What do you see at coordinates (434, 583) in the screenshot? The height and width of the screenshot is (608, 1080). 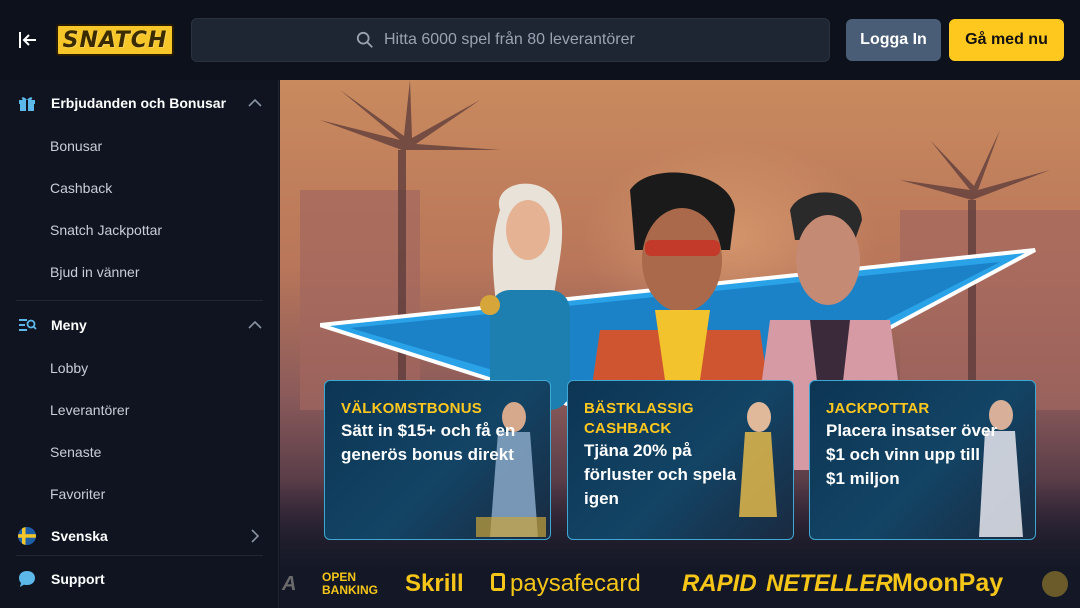 I see `skrill-logo: Skrill` at bounding box center [434, 583].